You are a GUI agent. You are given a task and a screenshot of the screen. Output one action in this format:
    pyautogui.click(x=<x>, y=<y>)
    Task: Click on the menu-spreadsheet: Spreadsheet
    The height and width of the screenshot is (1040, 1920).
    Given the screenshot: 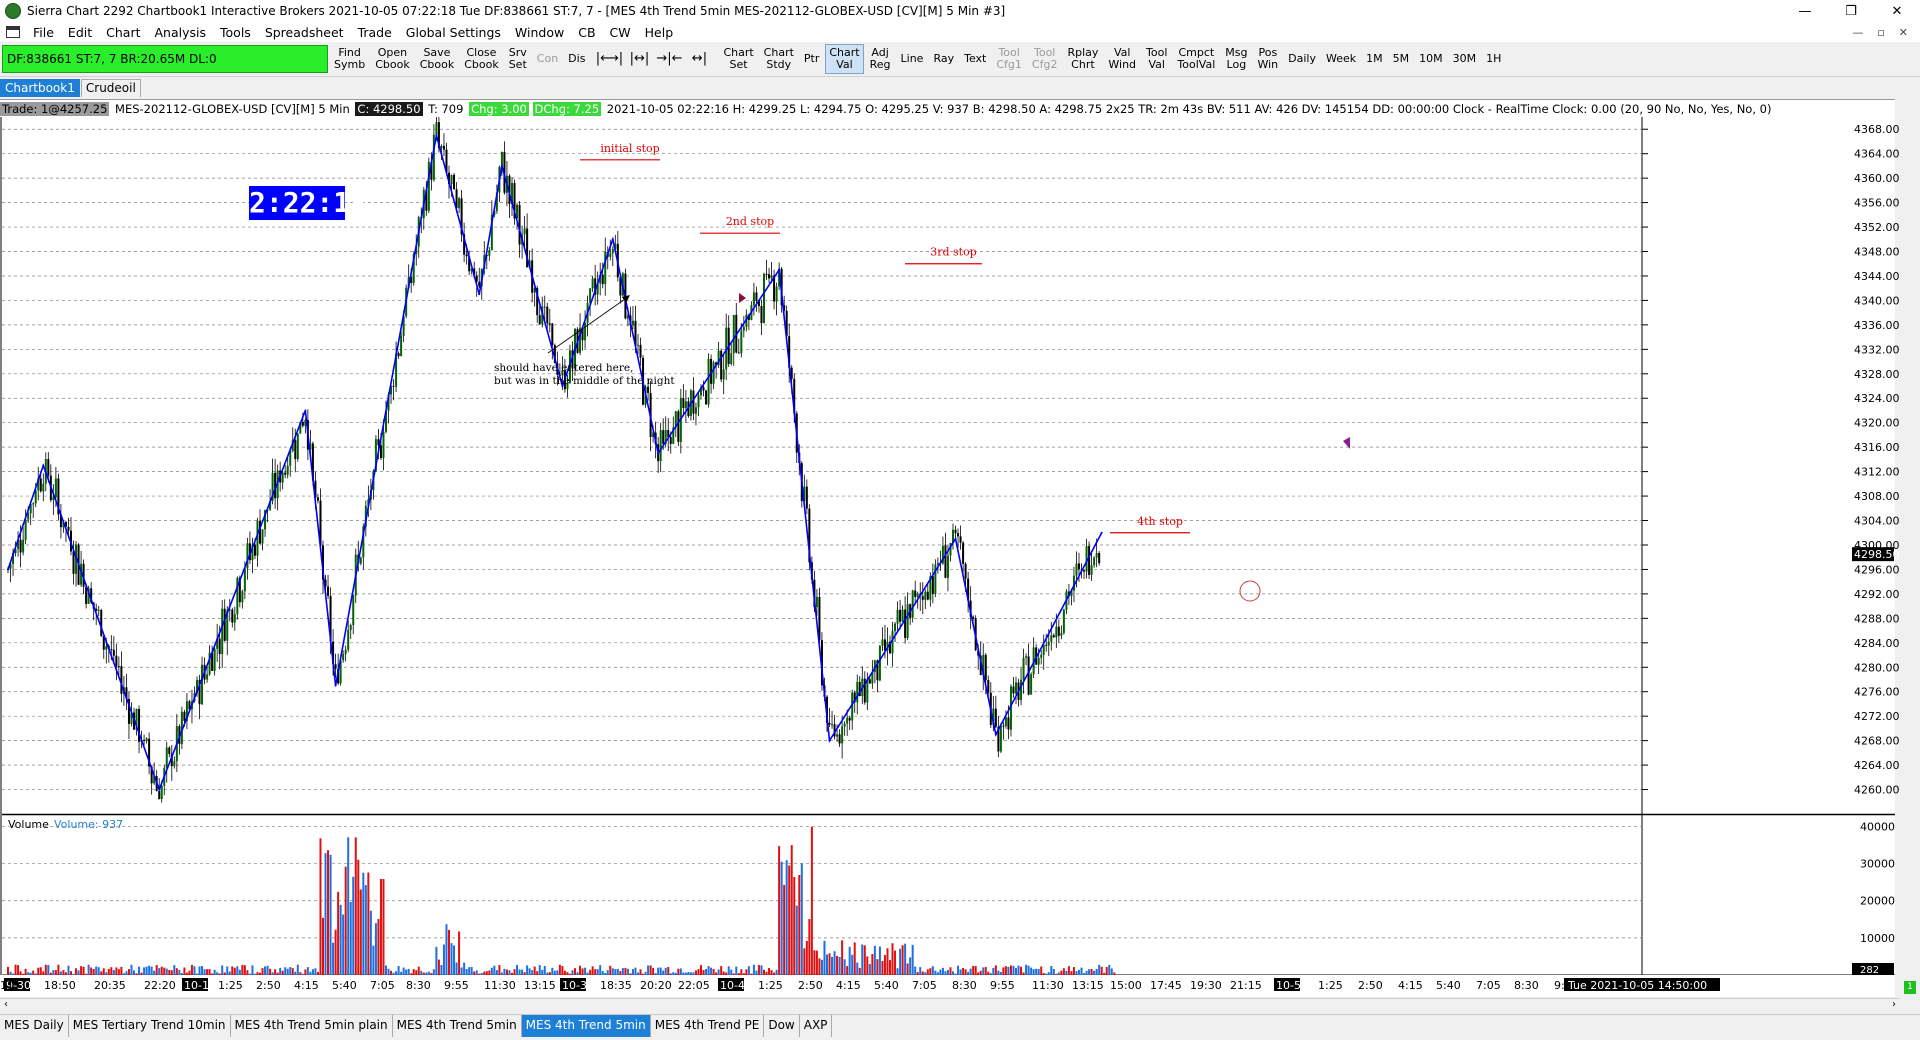 What is the action you would take?
    pyautogui.click(x=304, y=32)
    